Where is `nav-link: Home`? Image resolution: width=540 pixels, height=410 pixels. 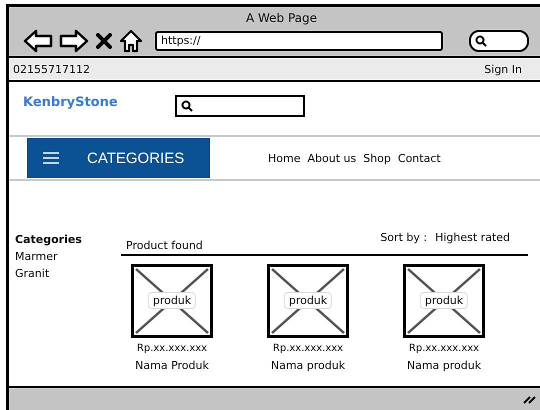
nav-link: Home is located at coordinates (284, 158).